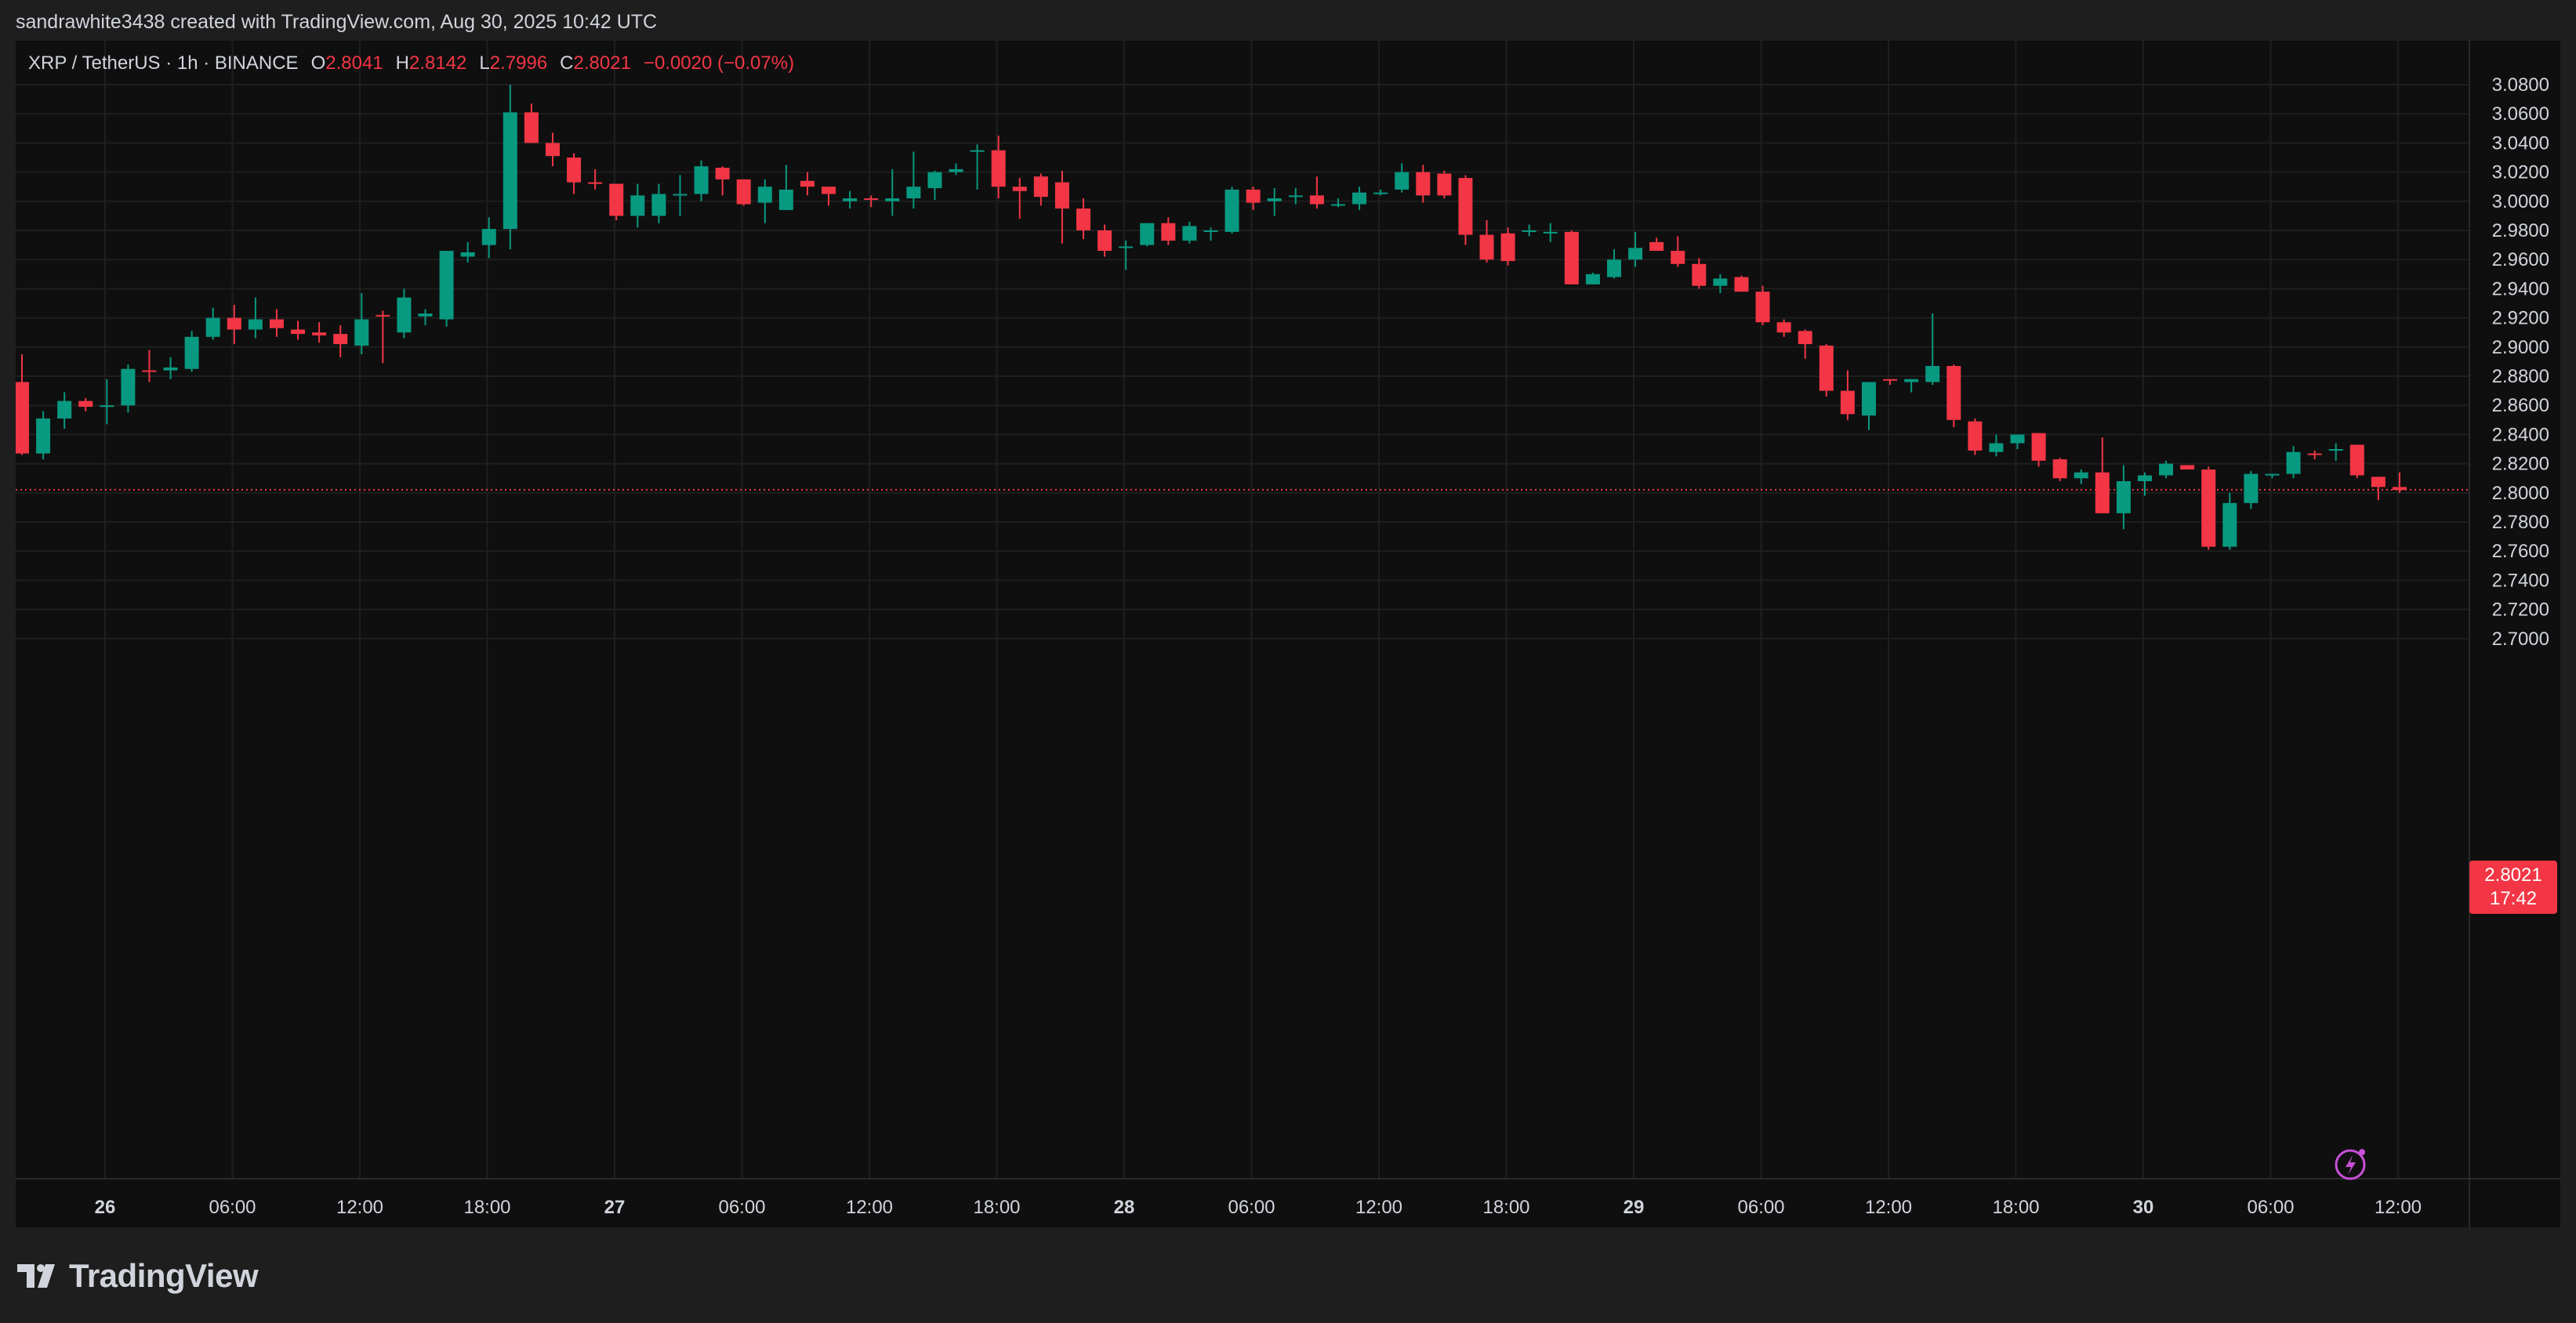  Describe the element at coordinates (1124, 1207) in the screenshot. I see `x-tick-label: 28` at that location.